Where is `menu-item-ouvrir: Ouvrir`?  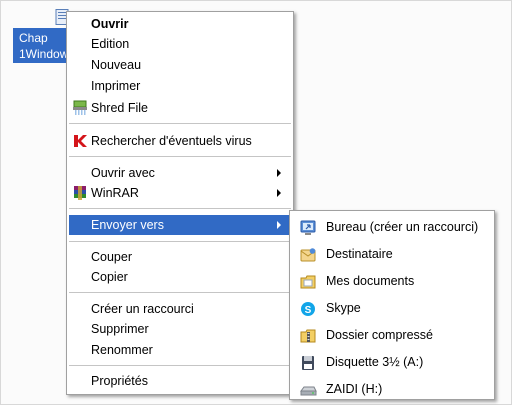 menu-item-ouvrir: Ouvrir is located at coordinates (180, 24).